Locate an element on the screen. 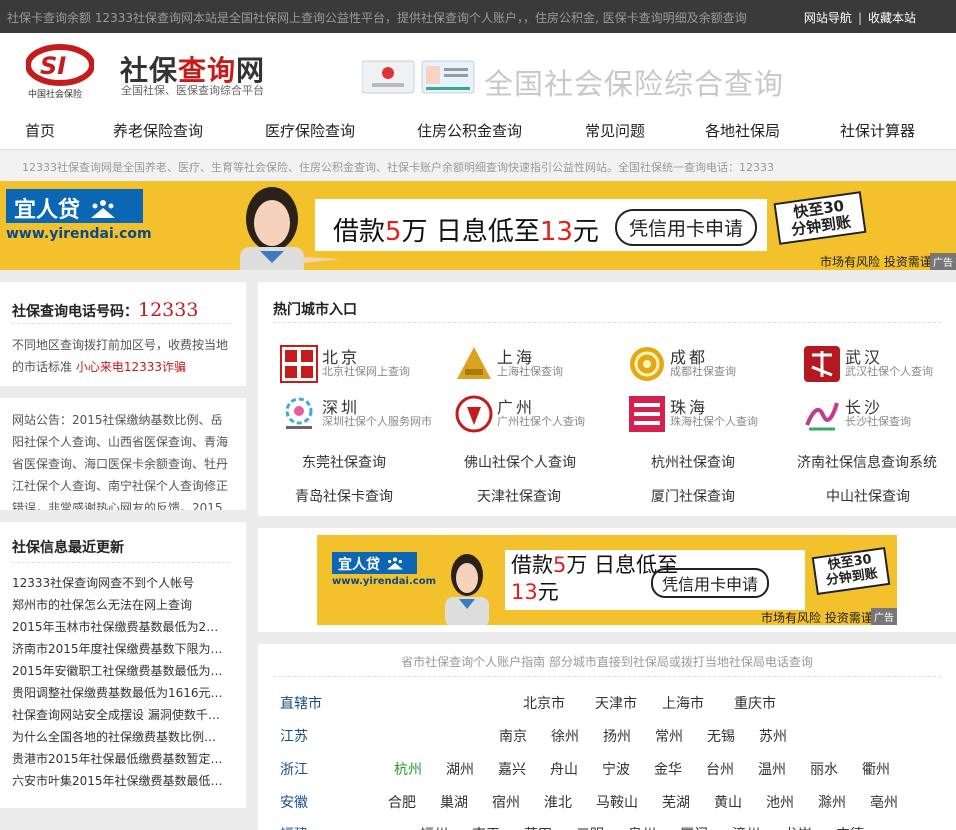 This screenshot has height=830, width=956. bookmark-link: 收藏本站 is located at coordinates (892, 18).